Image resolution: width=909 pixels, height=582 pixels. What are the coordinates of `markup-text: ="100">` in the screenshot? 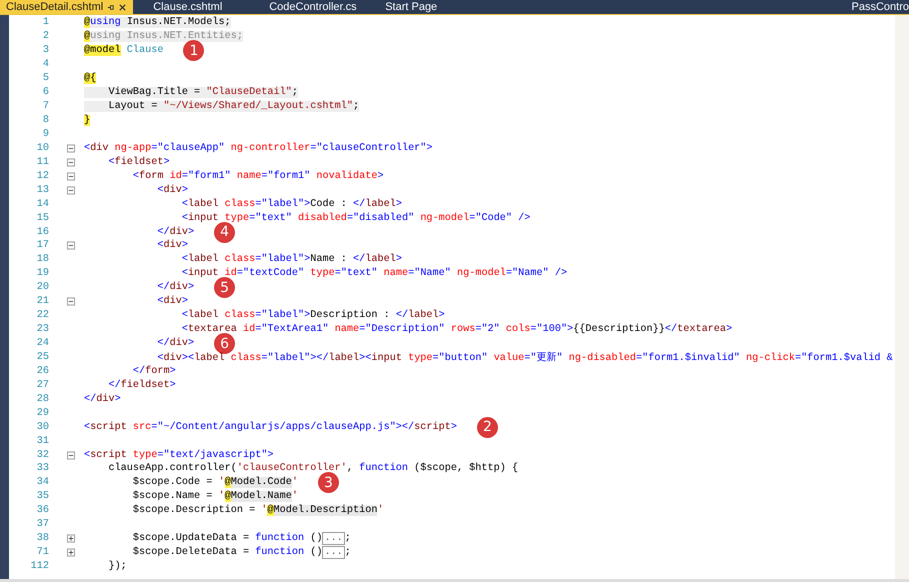 It's located at (552, 330).